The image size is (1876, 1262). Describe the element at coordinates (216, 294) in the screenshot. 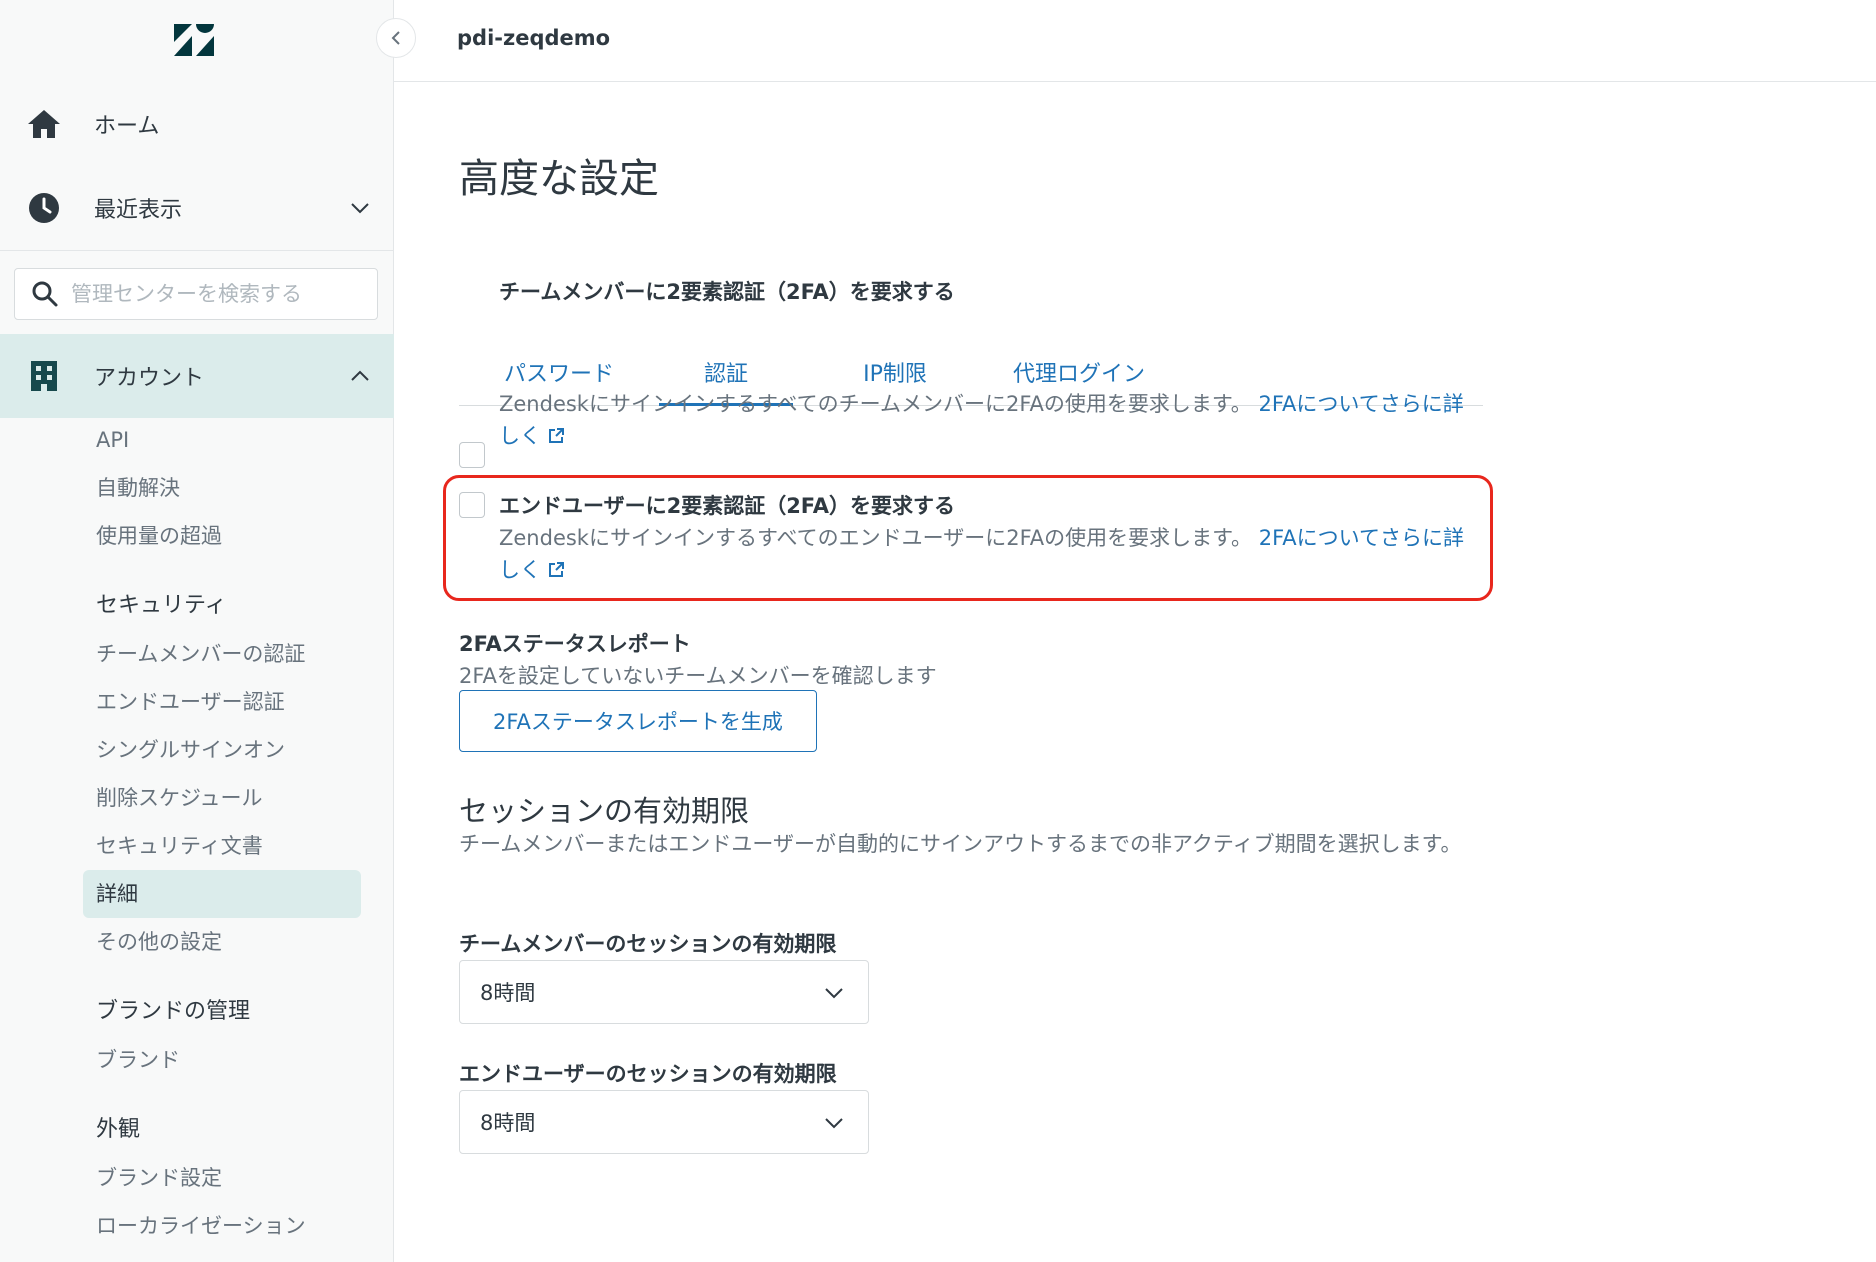

I see `search-input` at that location.